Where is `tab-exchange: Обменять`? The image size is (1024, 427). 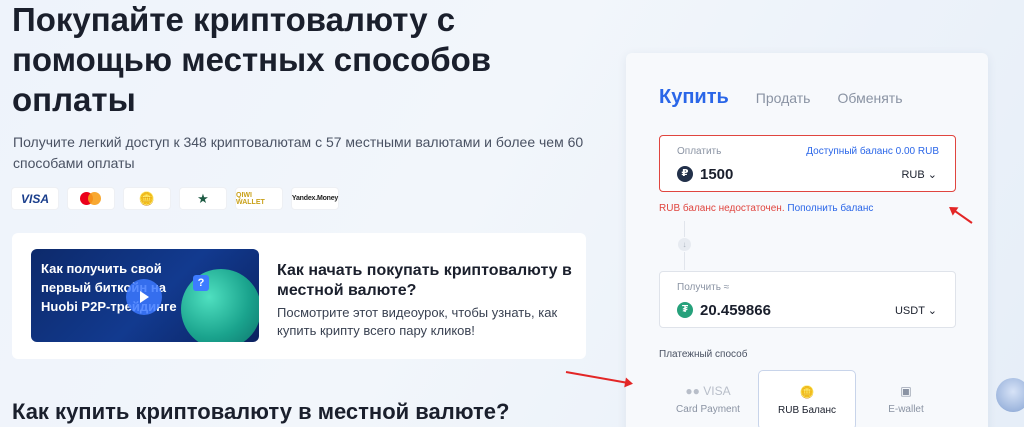
tab-exchange: Обменять is located at coordinates (869, 98).